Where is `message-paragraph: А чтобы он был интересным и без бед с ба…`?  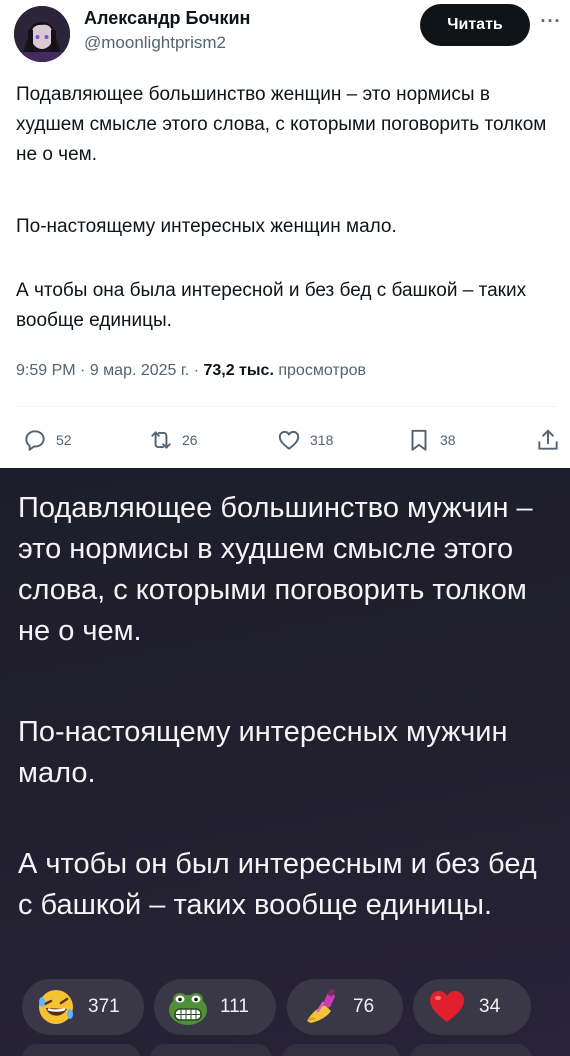
message-paragraph: А чтобы он был интересным и без бед с ба… is located at coordinates (277, 884).